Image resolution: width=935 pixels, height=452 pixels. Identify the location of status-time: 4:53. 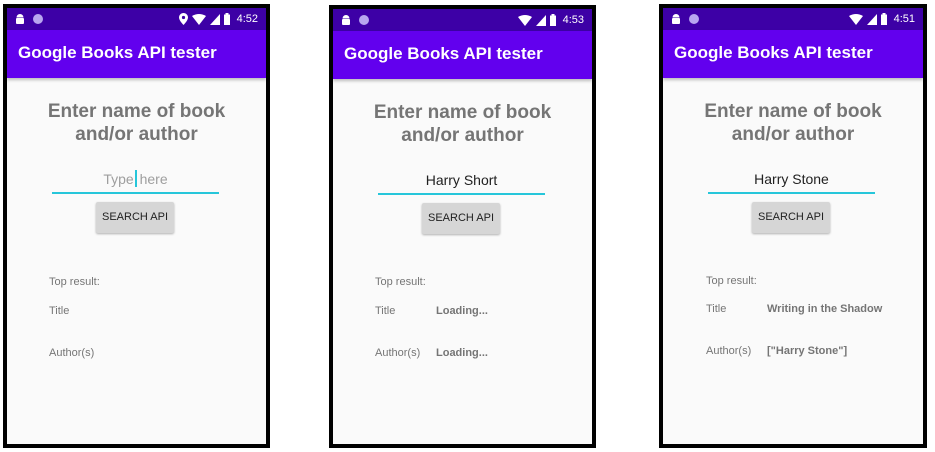
(573, 20).